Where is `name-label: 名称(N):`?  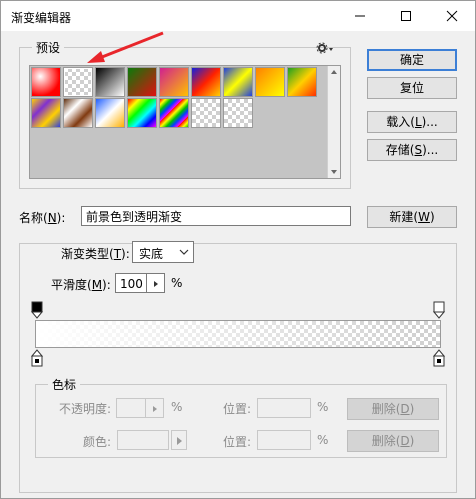 name-label: 名称(N): is located at coordinates (42, 217).